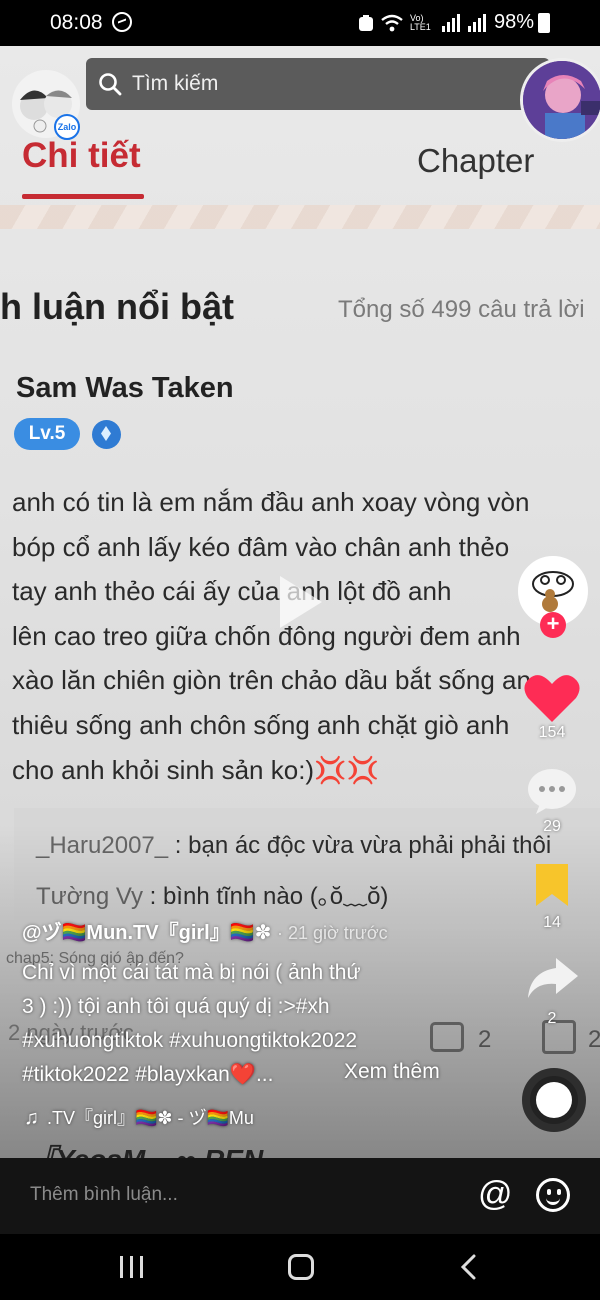 This screenshot has height=1300, width=600. What do you see at coordinates (125, 388) in the screenshot?
I see `commenter-name: Sam Was Taken` at bounding box center [125, 388].